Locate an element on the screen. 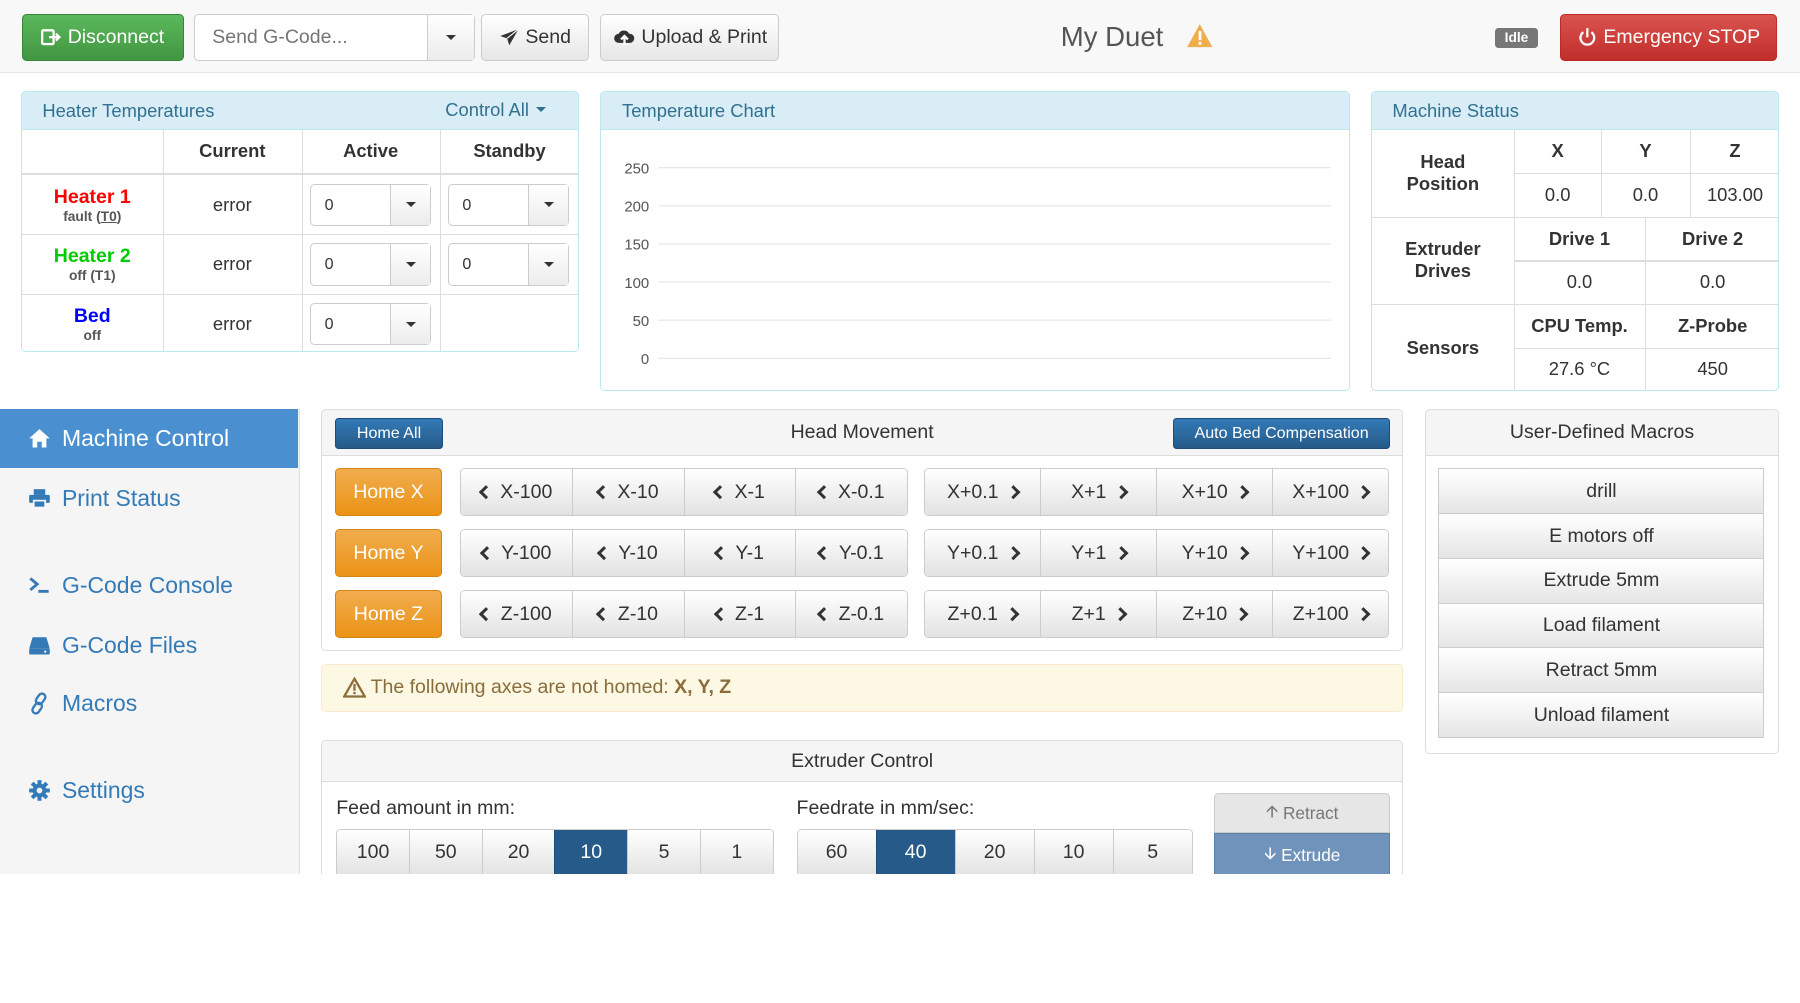  move-button: Z-10 is located at coordinates (627, 614).